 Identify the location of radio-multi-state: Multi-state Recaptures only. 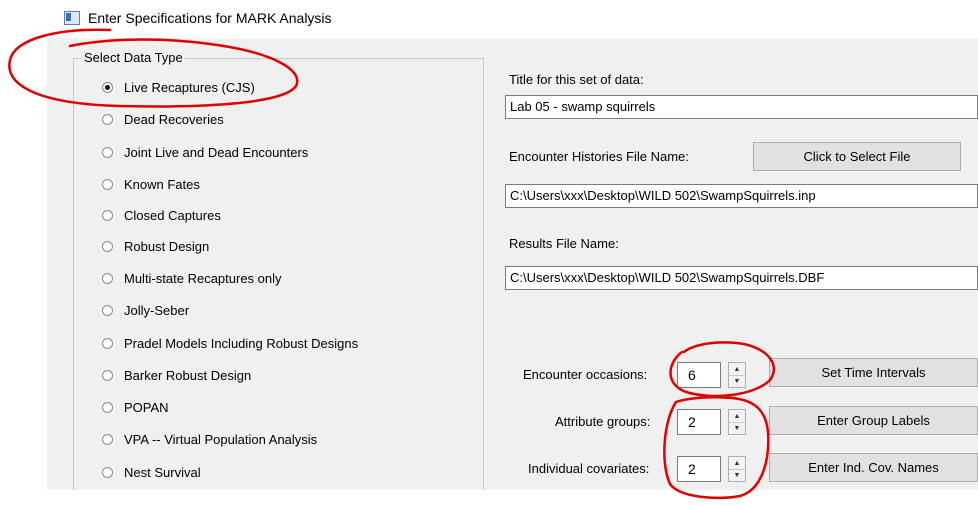
(192, 278).